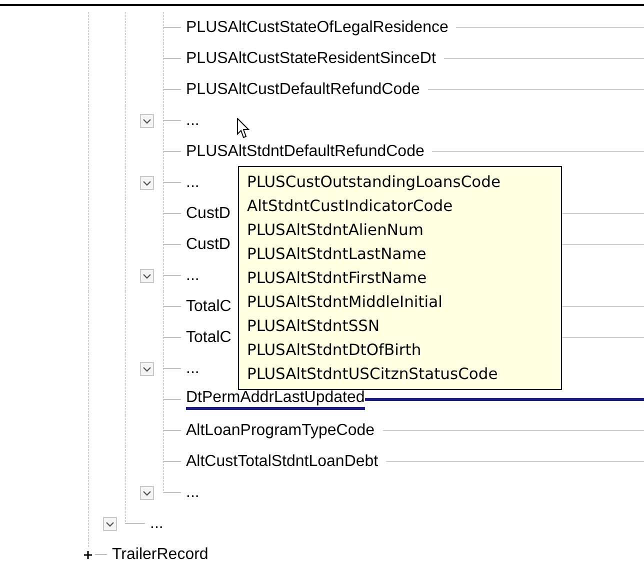  What do you see at coordinates (337, 254) in the screenshot?
I see `tooltip-line: PLUSAltStdntLastName` at bounding box center [337, 254].